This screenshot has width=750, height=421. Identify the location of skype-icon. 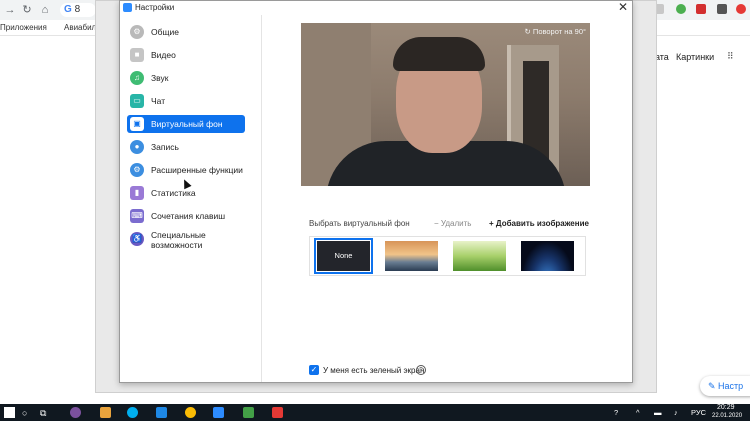
(132, 412).